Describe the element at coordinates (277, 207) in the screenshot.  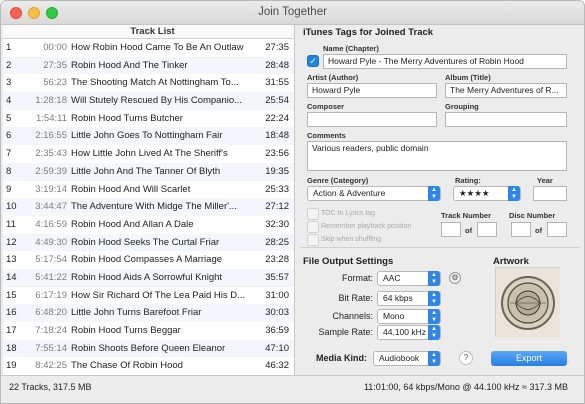
I see `track-duration: 27:12` at that location.